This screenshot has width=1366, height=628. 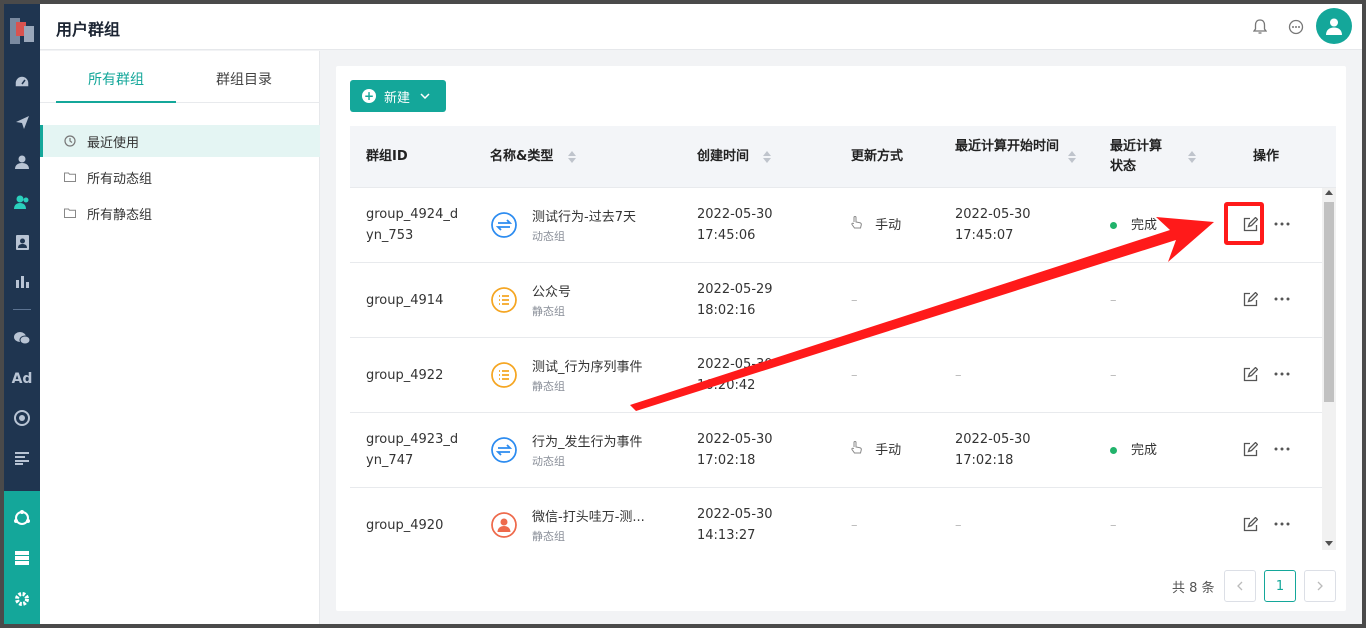 I want to click on calc-start-time: 2022-05-30 17:45:07, so click(x=993, y=225).